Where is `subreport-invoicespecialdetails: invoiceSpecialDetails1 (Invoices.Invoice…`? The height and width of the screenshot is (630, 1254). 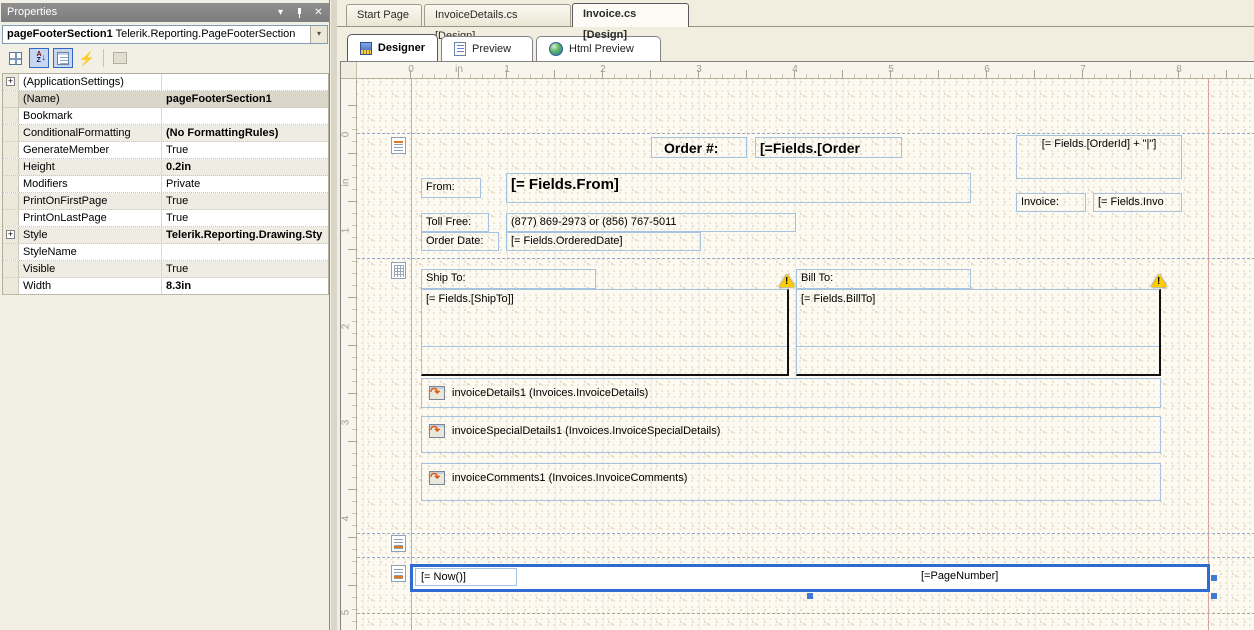 subreport-invoicespecialdetails: invoiceSpecialDetails1 (Invoices.Invoice… is located at coordinates (791, 434).